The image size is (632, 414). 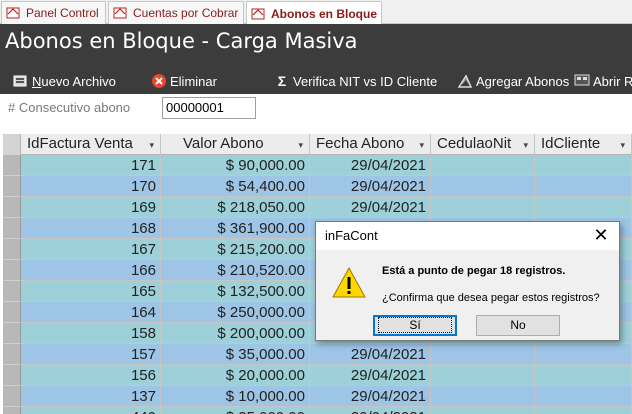 What do you see at coordinates (324, 13) in the screenshot?
I see `tab-label: Abonos en Bloque` at bounding box center [324, 13].